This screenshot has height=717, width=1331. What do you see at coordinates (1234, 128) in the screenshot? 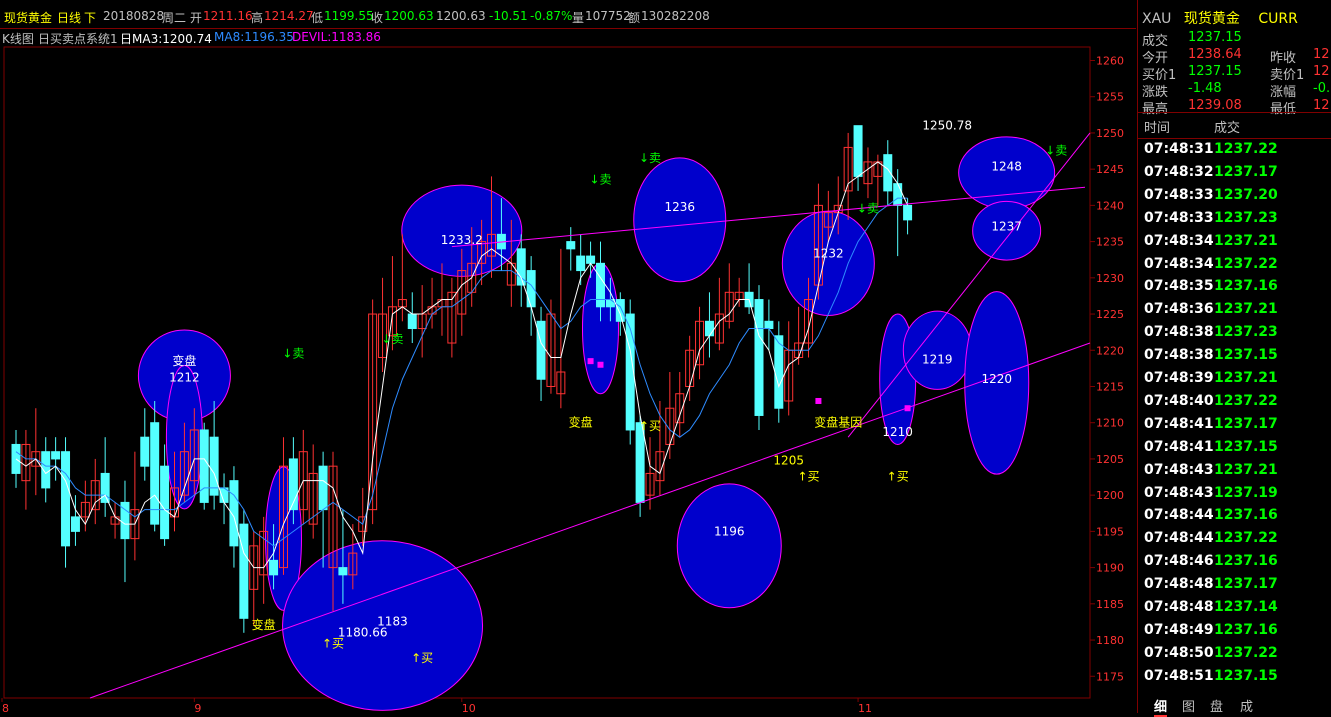
I see `tick-header: 时间 成交` at bounding box center [1234, 128].